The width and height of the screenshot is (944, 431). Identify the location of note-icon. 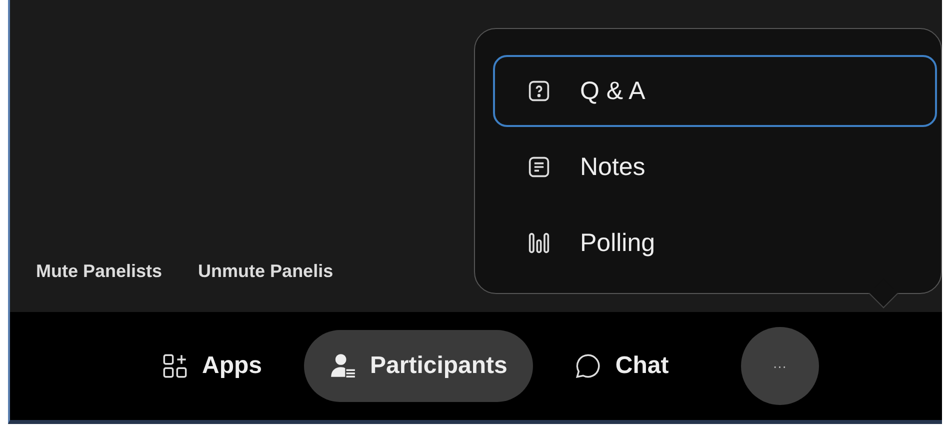
(539, 167).